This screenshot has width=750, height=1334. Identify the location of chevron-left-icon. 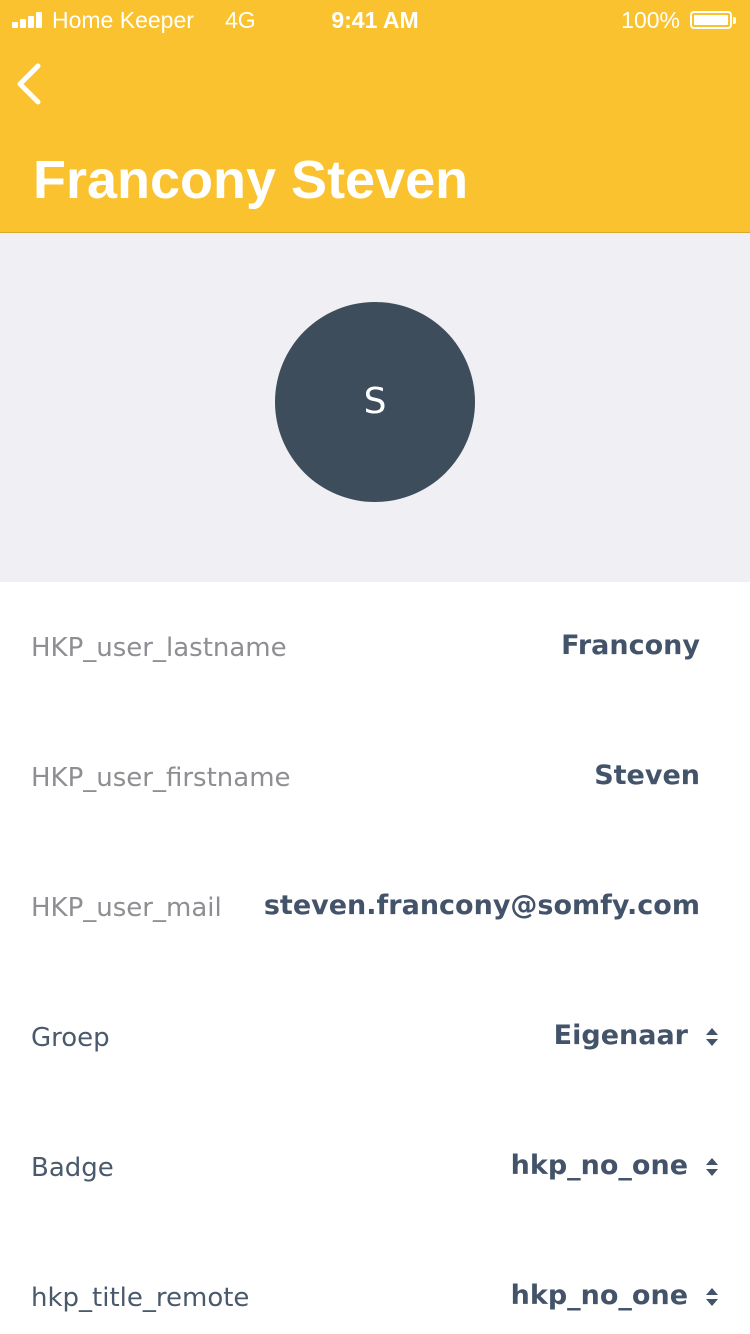
(29, 84).